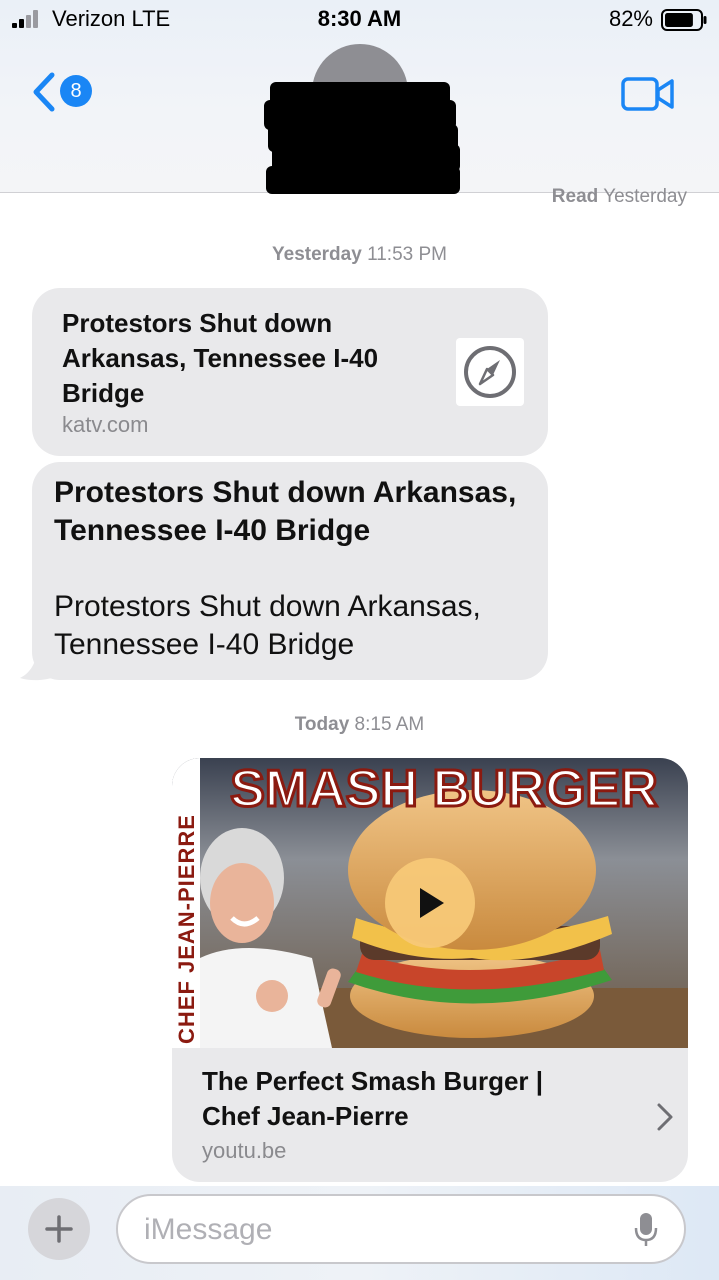 This screenshot has height=1280, width=719. I want to click on battery-percent: 82%, so click(630, 18).